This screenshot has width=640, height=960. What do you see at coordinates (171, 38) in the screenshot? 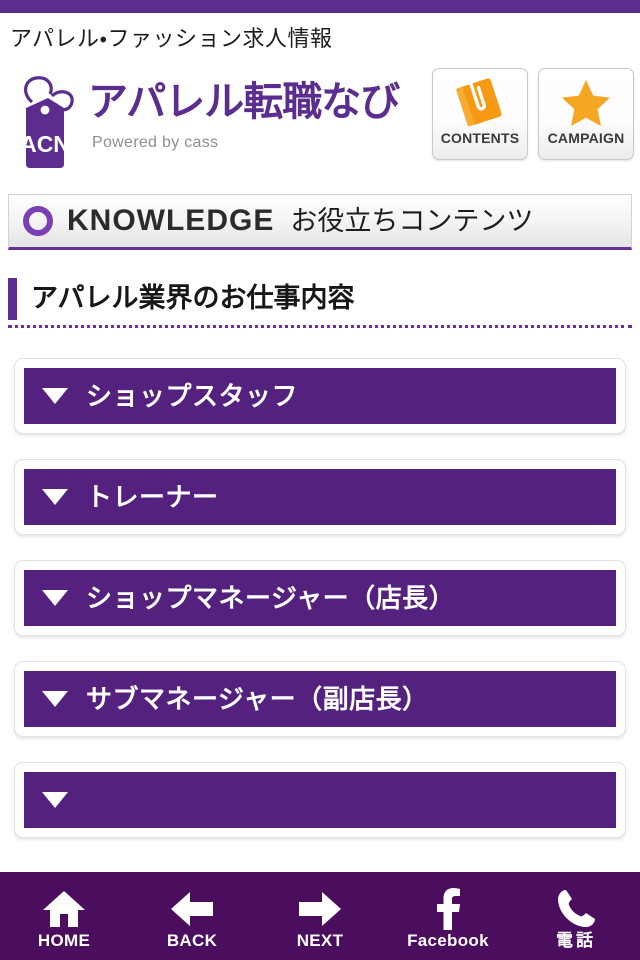
I see `site-tagline-text: アパレル・ファッション求人情報` at bounding box center [171, 38].